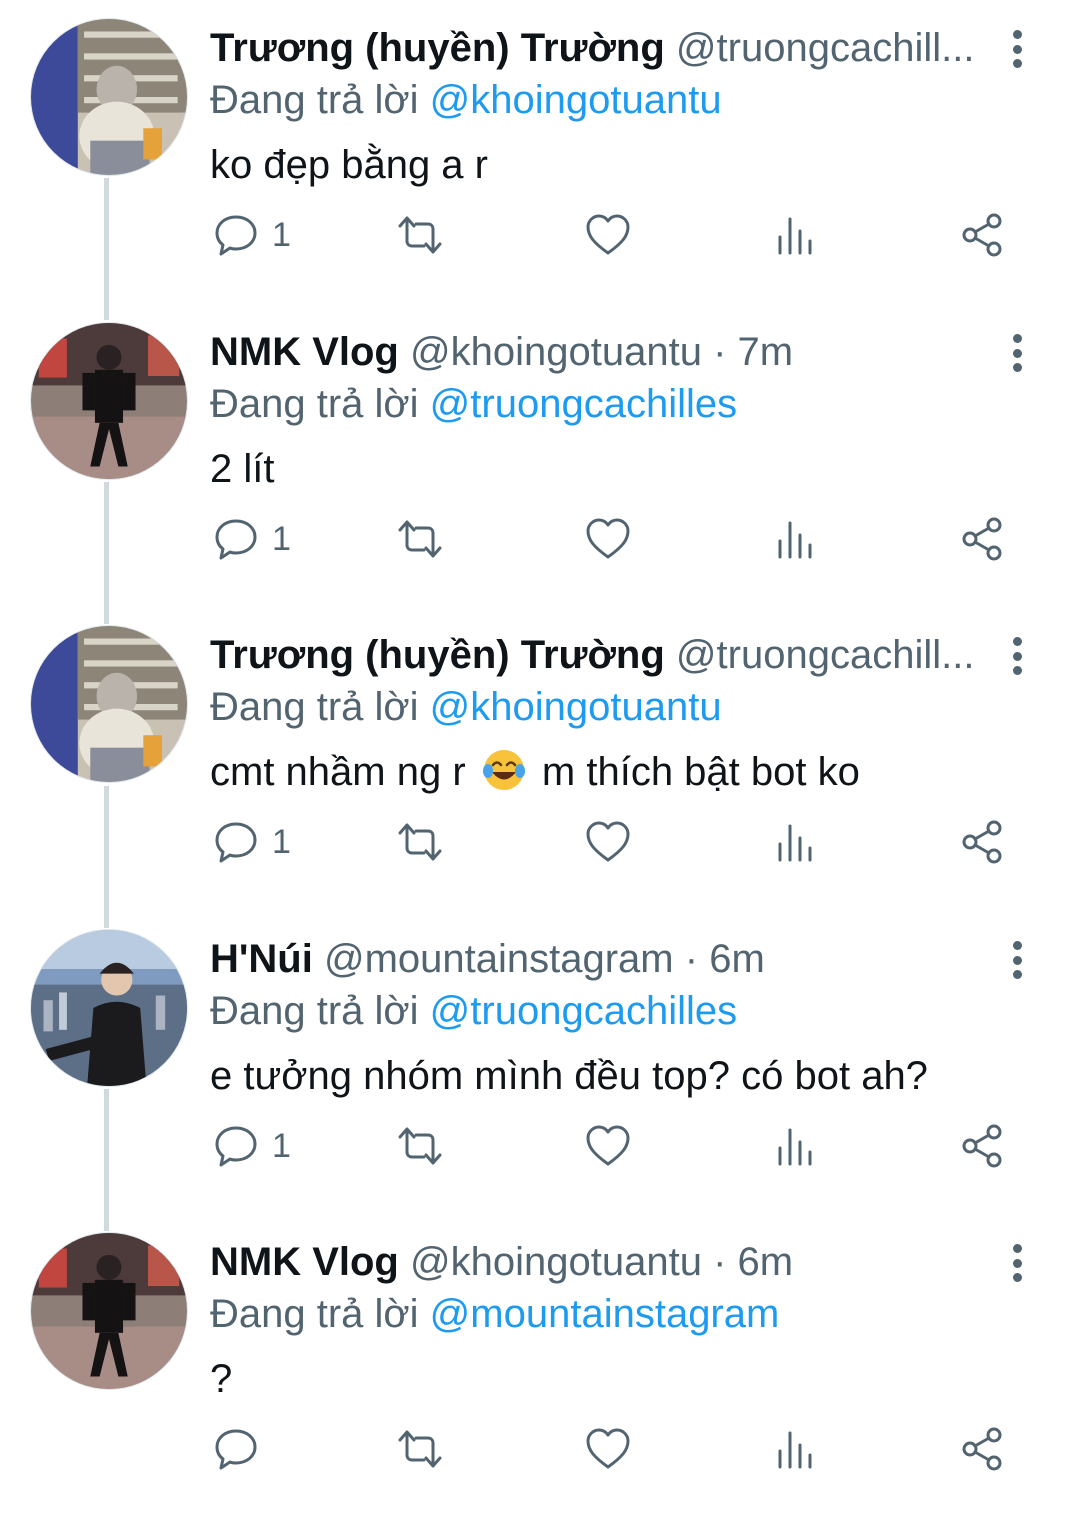  Describe the element at coordinates (242, 1449) in the screenshot. I see `reply-button` at that location.